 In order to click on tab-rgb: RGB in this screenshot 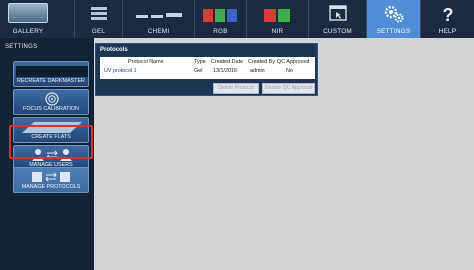, I will do `click(220, 19)`.